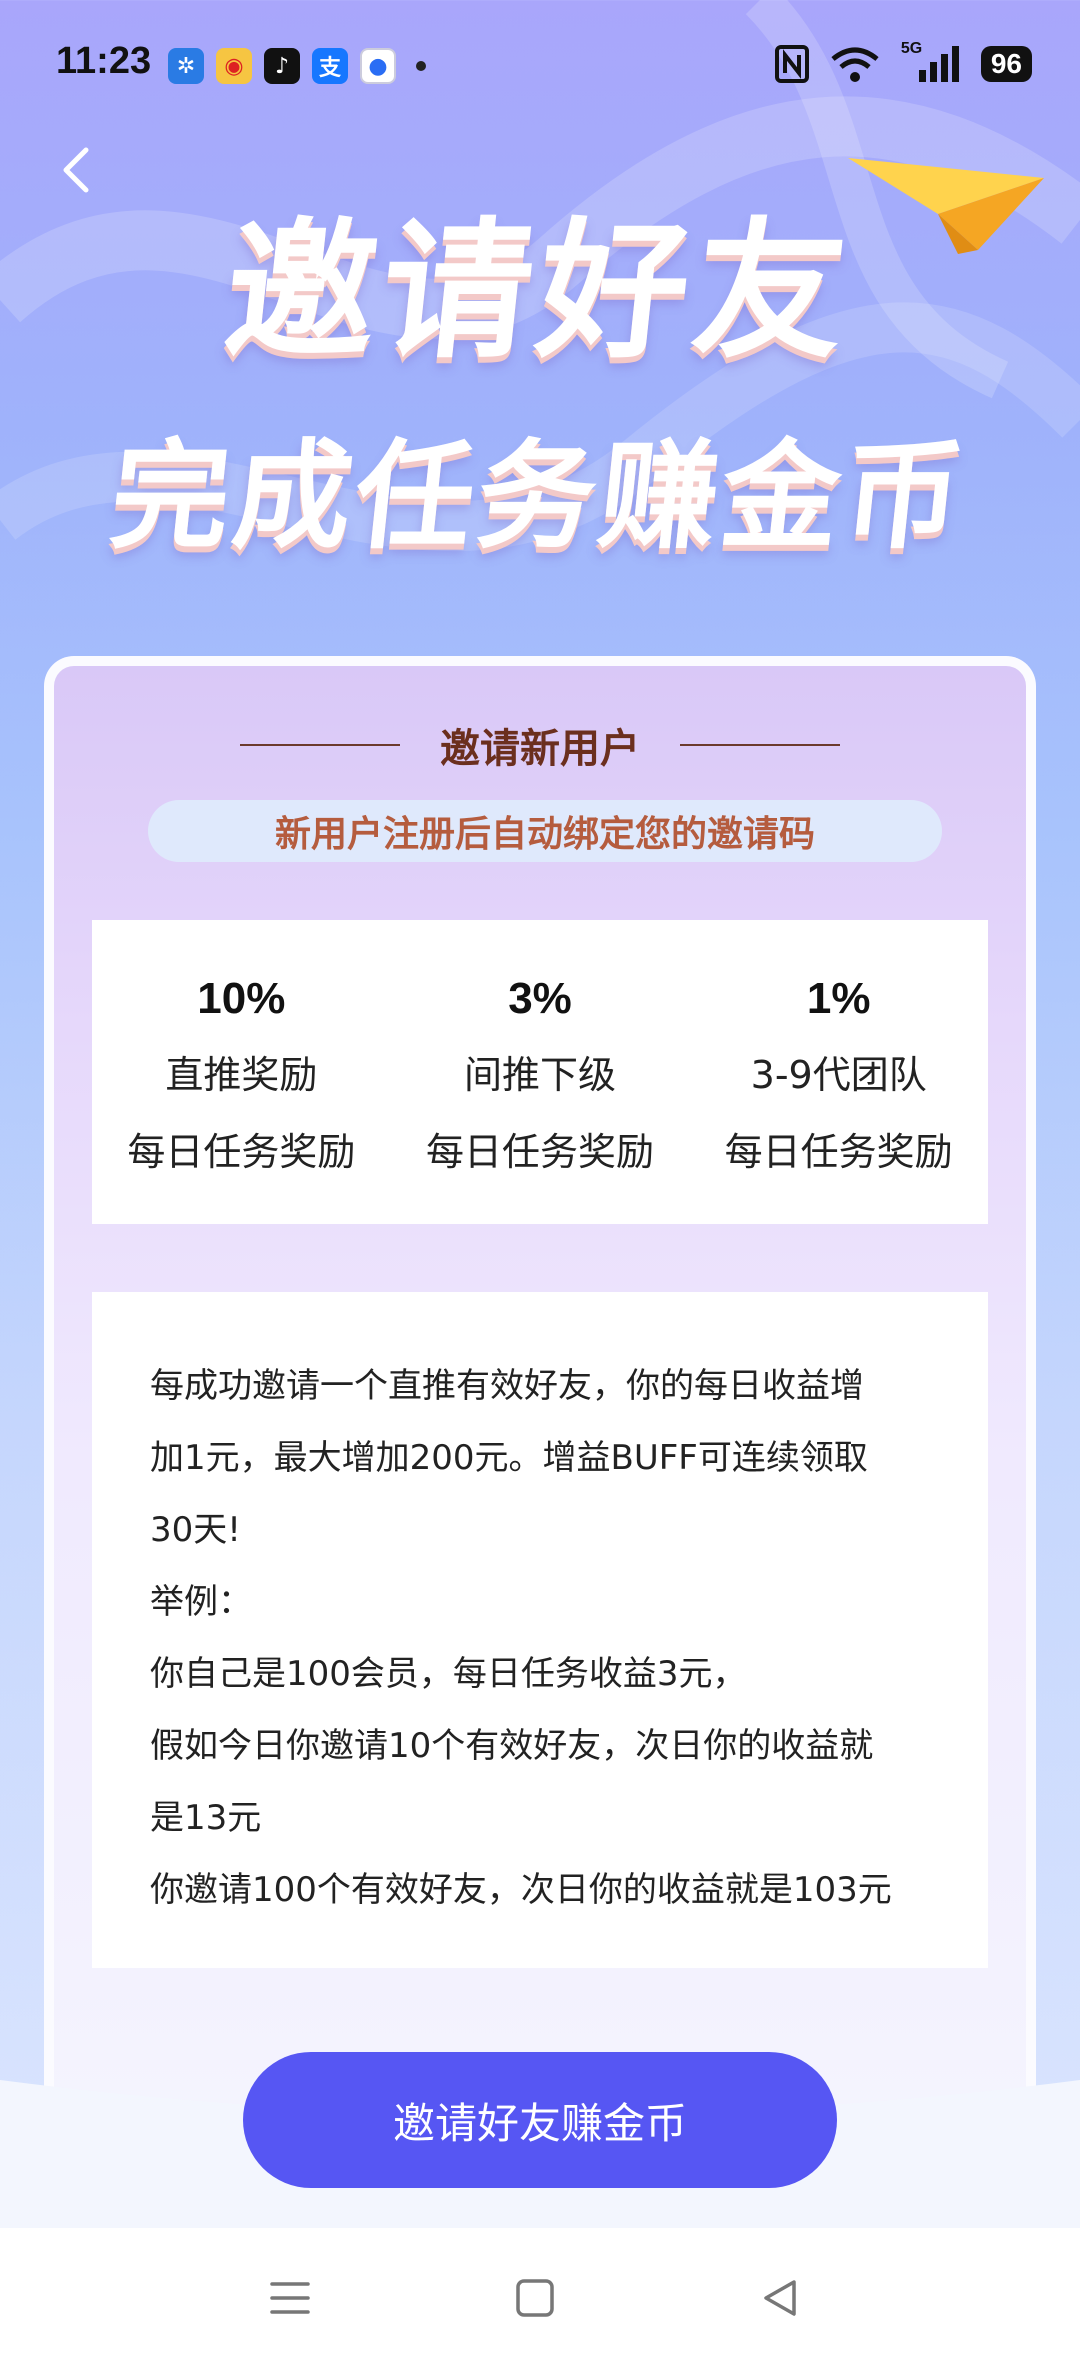  I want to click on info-line: 你邀请100个有效好友，次日你的收益就是103元, so click(521, 1890).